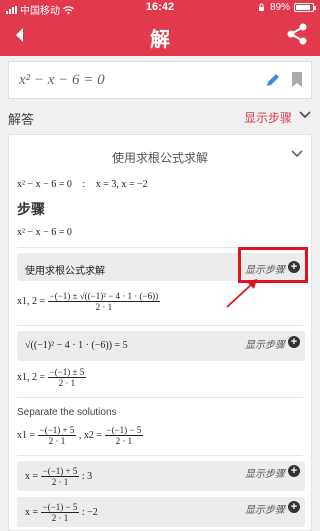 The height and width of the screenshot is (531, 320). What do you see at coordinates (31, 301) in the screenshot?
I see `formula-lhs: x1, 2 =` at bounding box center [31, 301].